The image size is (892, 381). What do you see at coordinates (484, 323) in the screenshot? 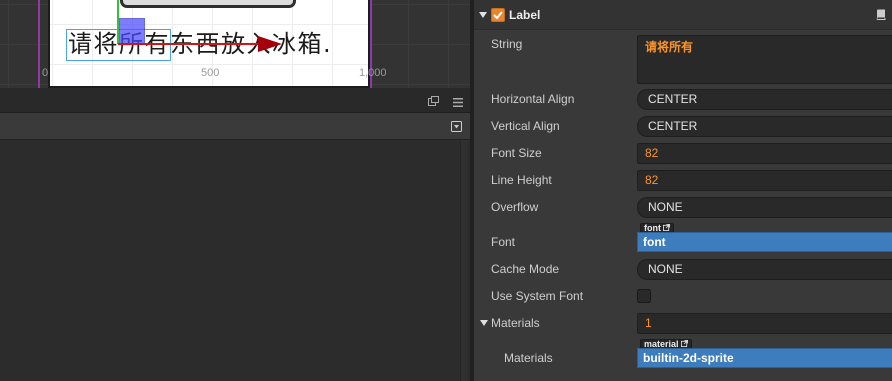
I see `materials-expand-arrow-icon` at bounding box center [484, 323].